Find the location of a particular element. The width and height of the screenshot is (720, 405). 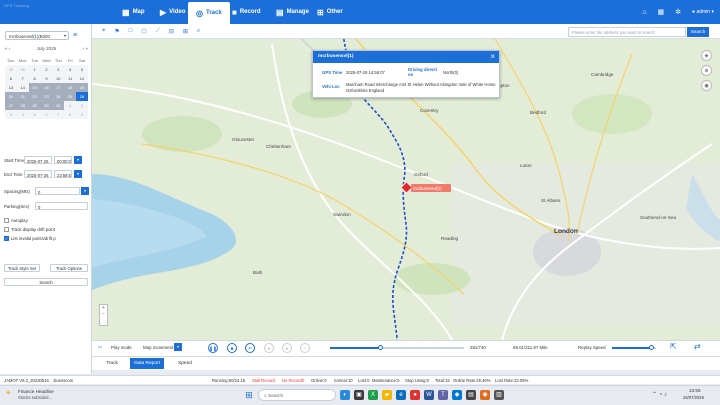

ruler-icon: ⊟ is located at coordinates (171, 31).